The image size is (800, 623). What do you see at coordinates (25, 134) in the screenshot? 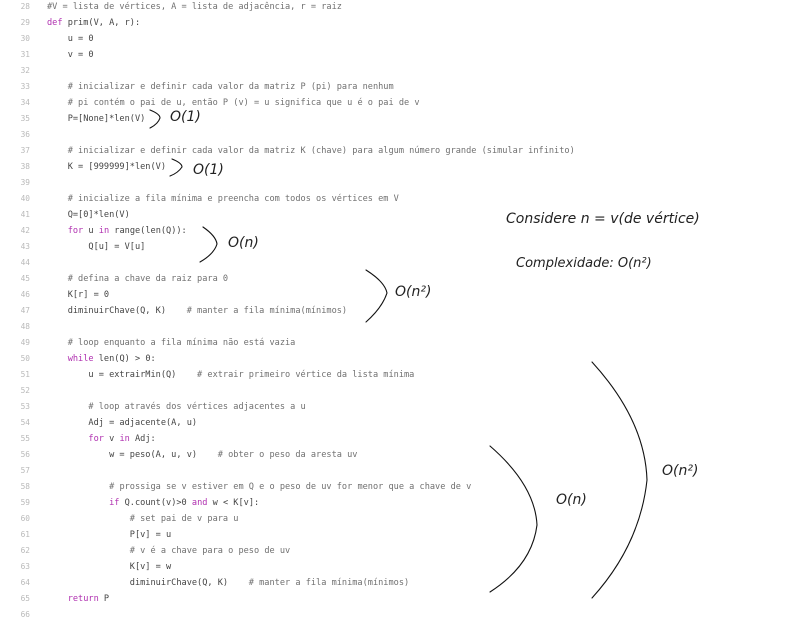
I see `line-number: 36` at bounding box center [25, 134].